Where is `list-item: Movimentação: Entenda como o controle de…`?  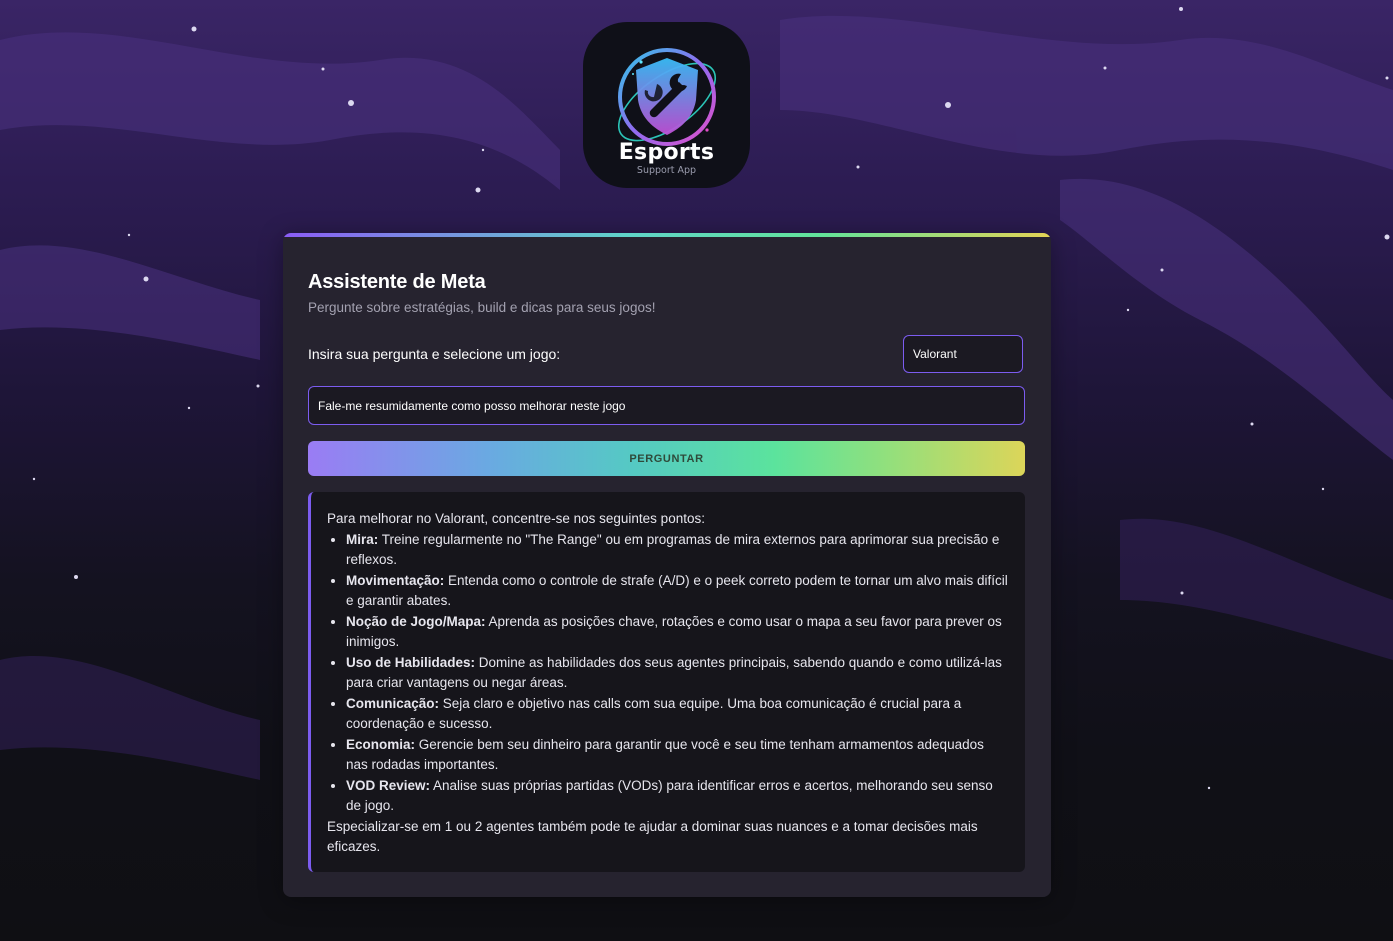
list-item: Movimentação: Entenda como o controle de… is located at coordinates (677, 591).